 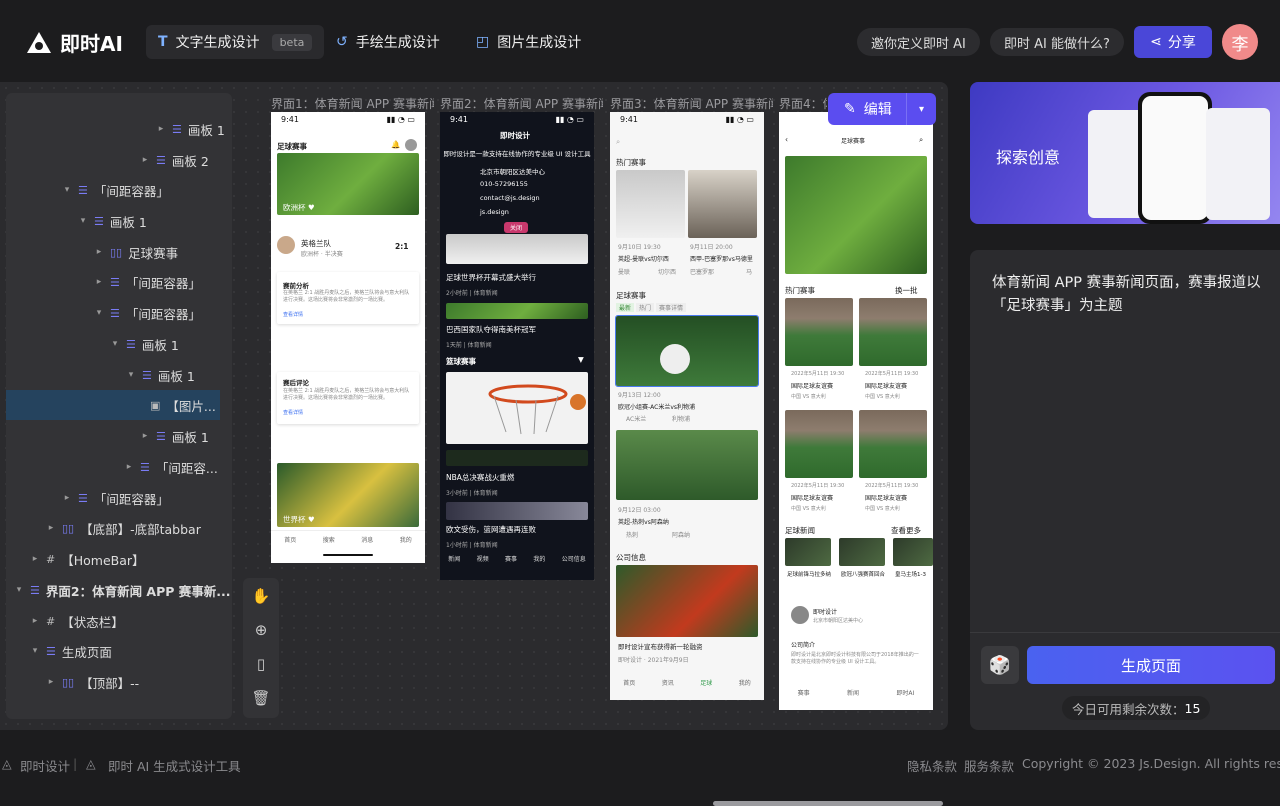 I want to click on invite-link: 邀你定义即时 AI, so click(x=918, y=42).